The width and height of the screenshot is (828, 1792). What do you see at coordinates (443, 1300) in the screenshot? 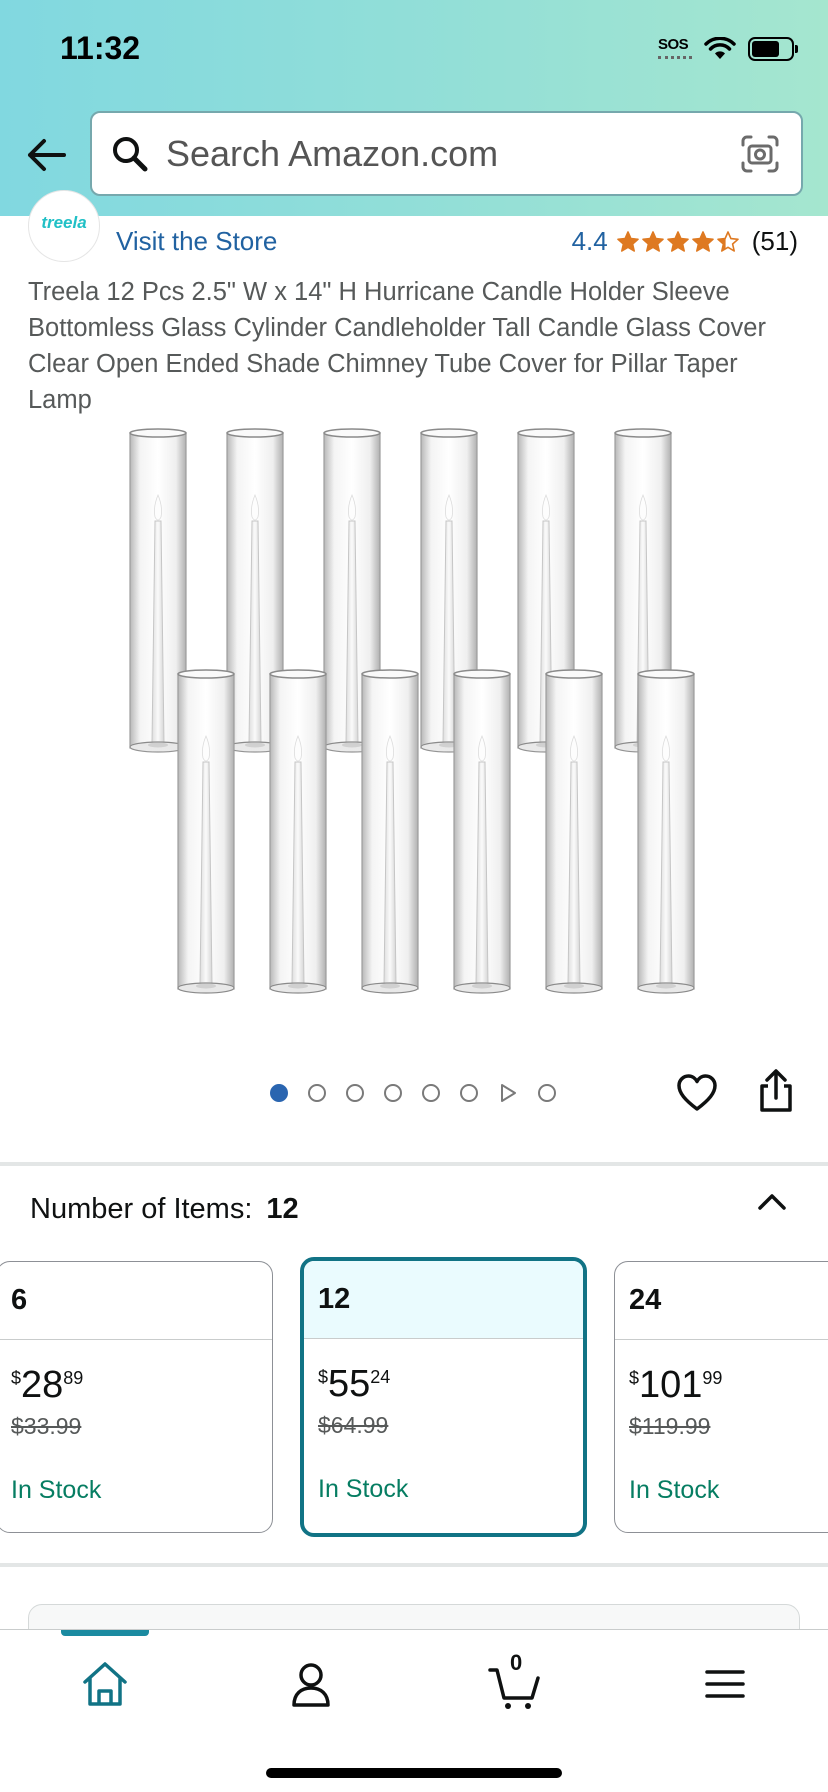
I see `option-count: 12` at bounding box center [443, 1300].